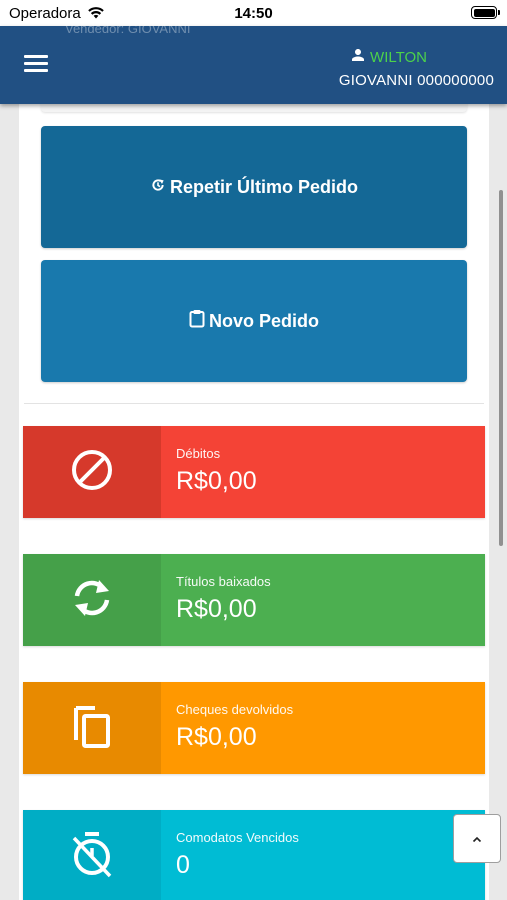 Image resolution: width=507 pixels, height=900 pixels. What do you see at coordinates (398, 57) in the screenshot?
I see `user-name: WILTON` at bounding box center [398, 57].